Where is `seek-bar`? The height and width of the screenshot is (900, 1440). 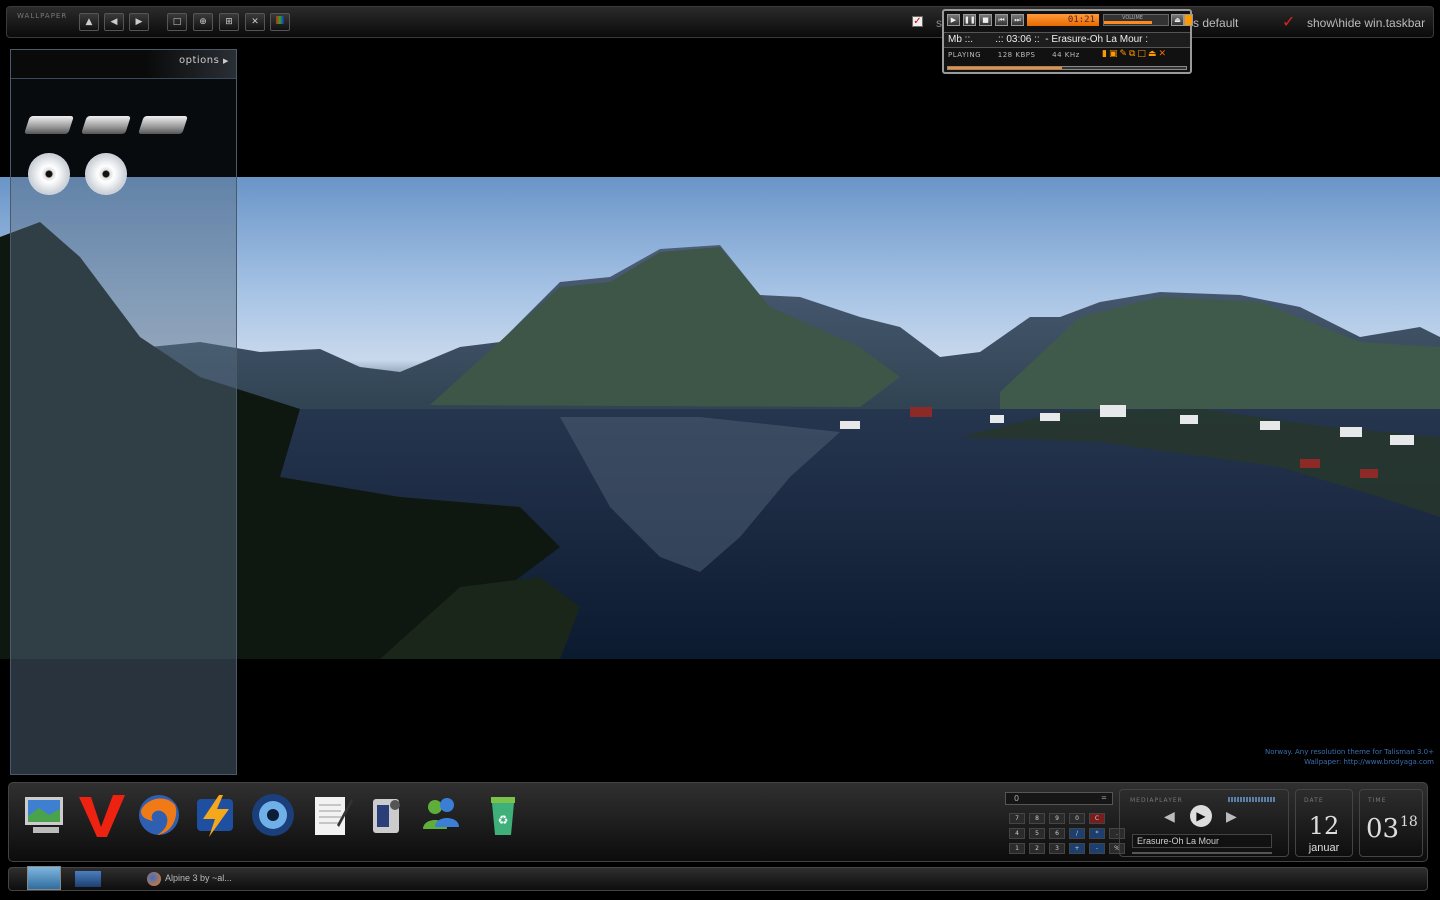 seek-bar is located at coordinates (1067, 68).